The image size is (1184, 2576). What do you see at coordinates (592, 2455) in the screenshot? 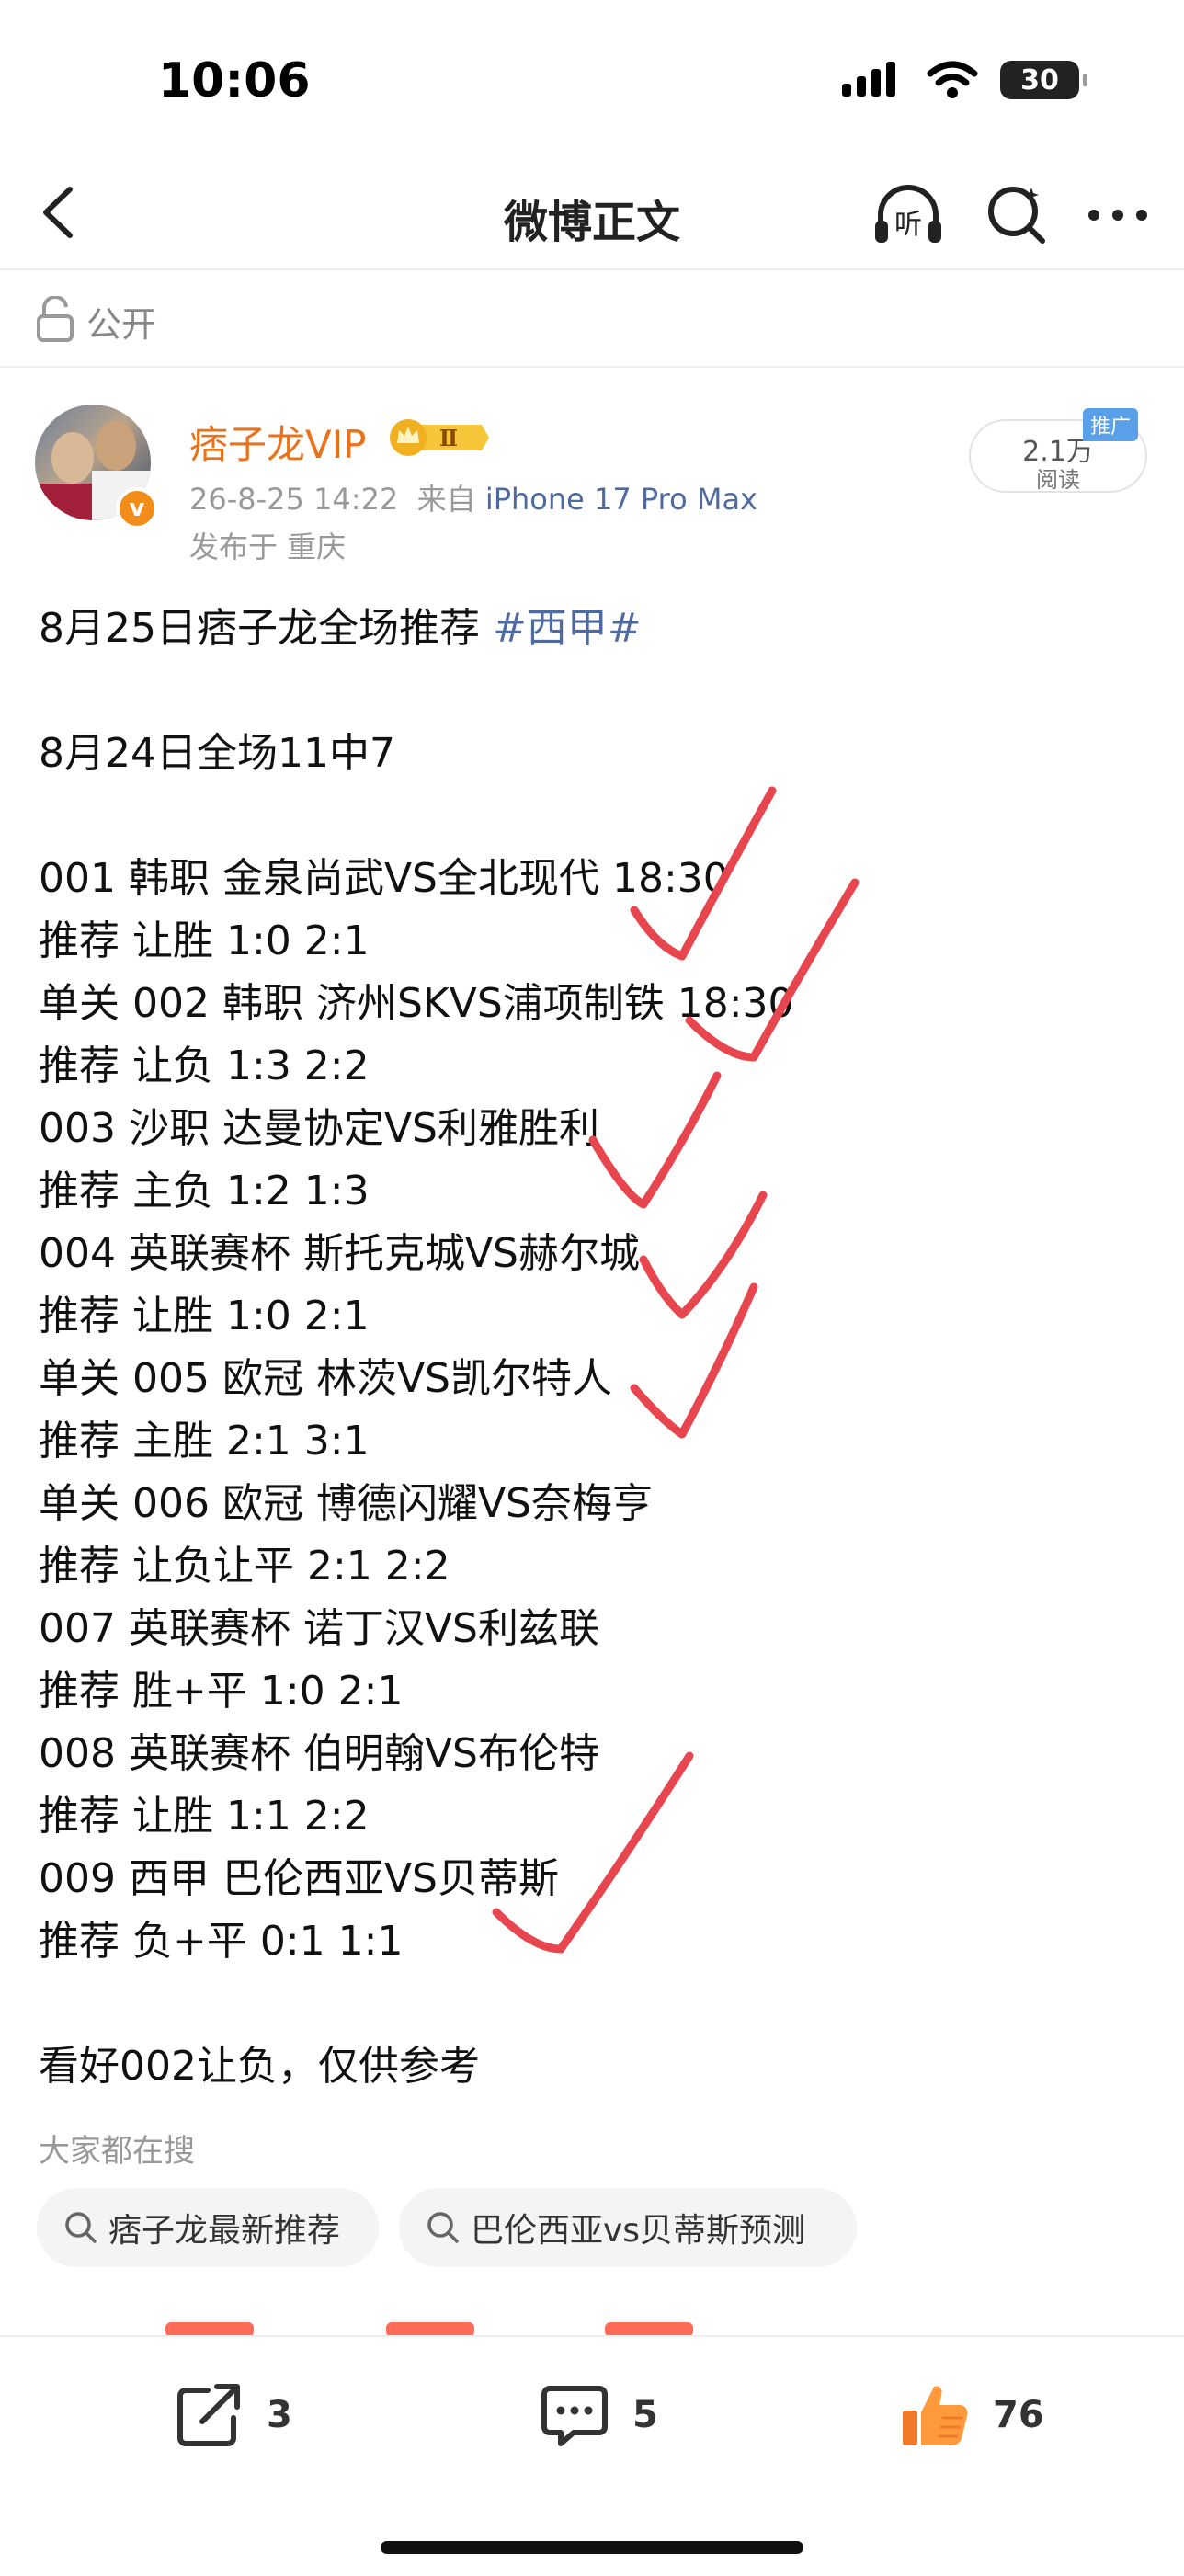
I see `action-bar: 3 5 76` at bounding box center [592, 2455].